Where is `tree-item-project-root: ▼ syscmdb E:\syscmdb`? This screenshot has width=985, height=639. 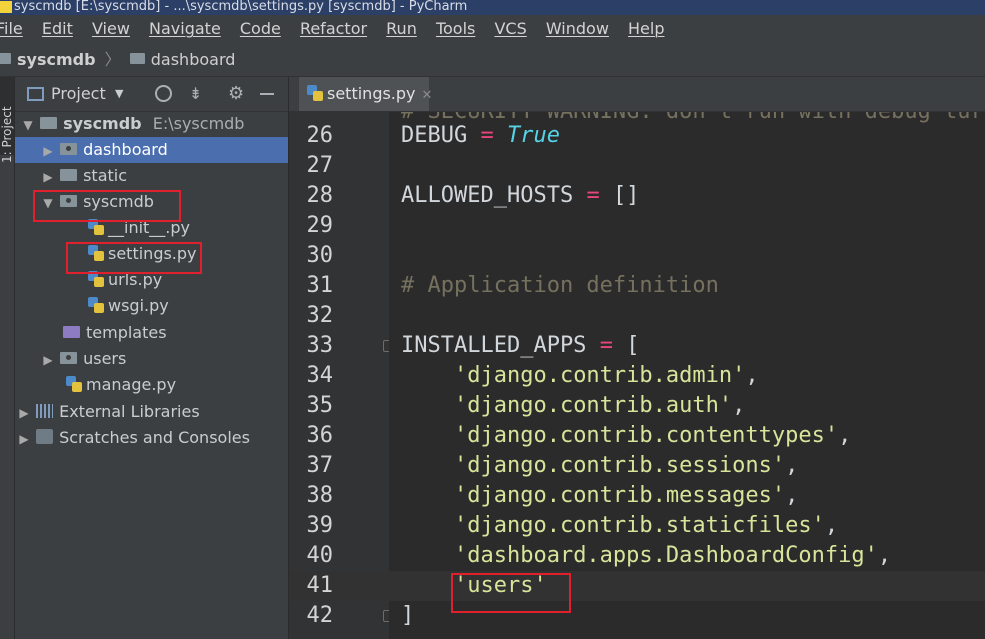 tree-item-project-root: ▼ syscmdb E:\syscmdb is located at coordinates (151, 124).